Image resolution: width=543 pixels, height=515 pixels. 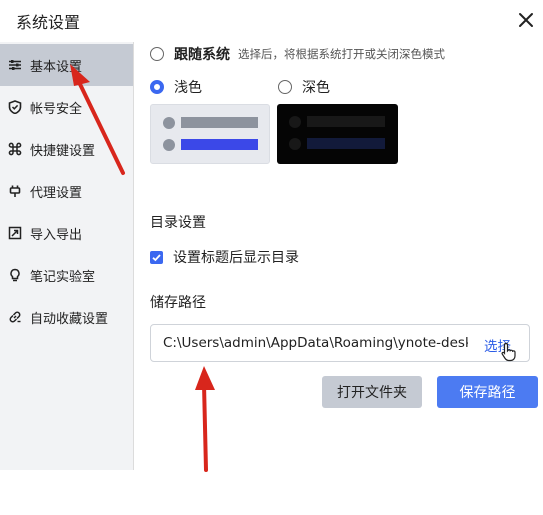 I want to click on sidebar-item-import-export: 导入导出, so click(x=66, y=233).